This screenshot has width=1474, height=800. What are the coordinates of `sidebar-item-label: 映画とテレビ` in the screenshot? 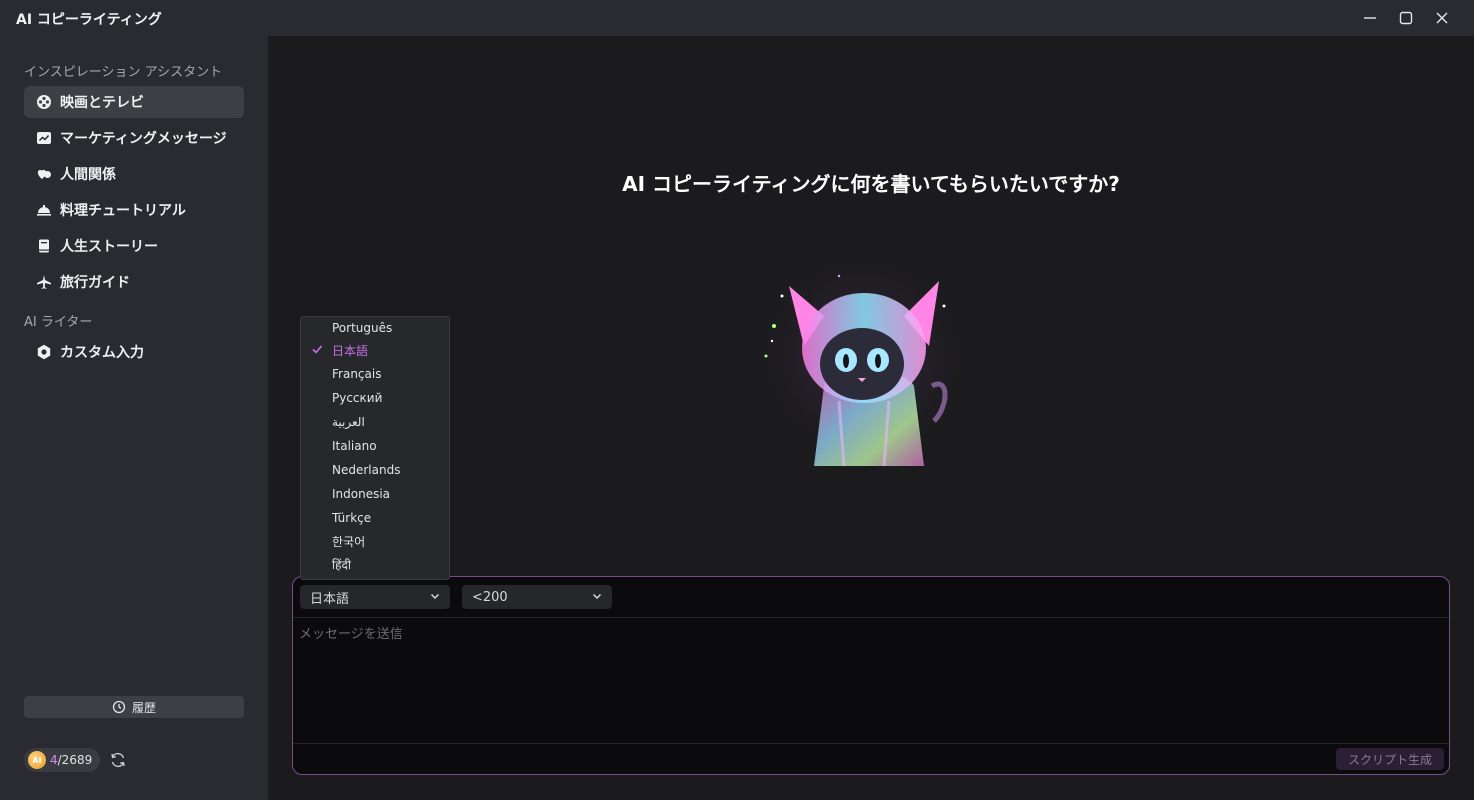 It's located at (102, 103).